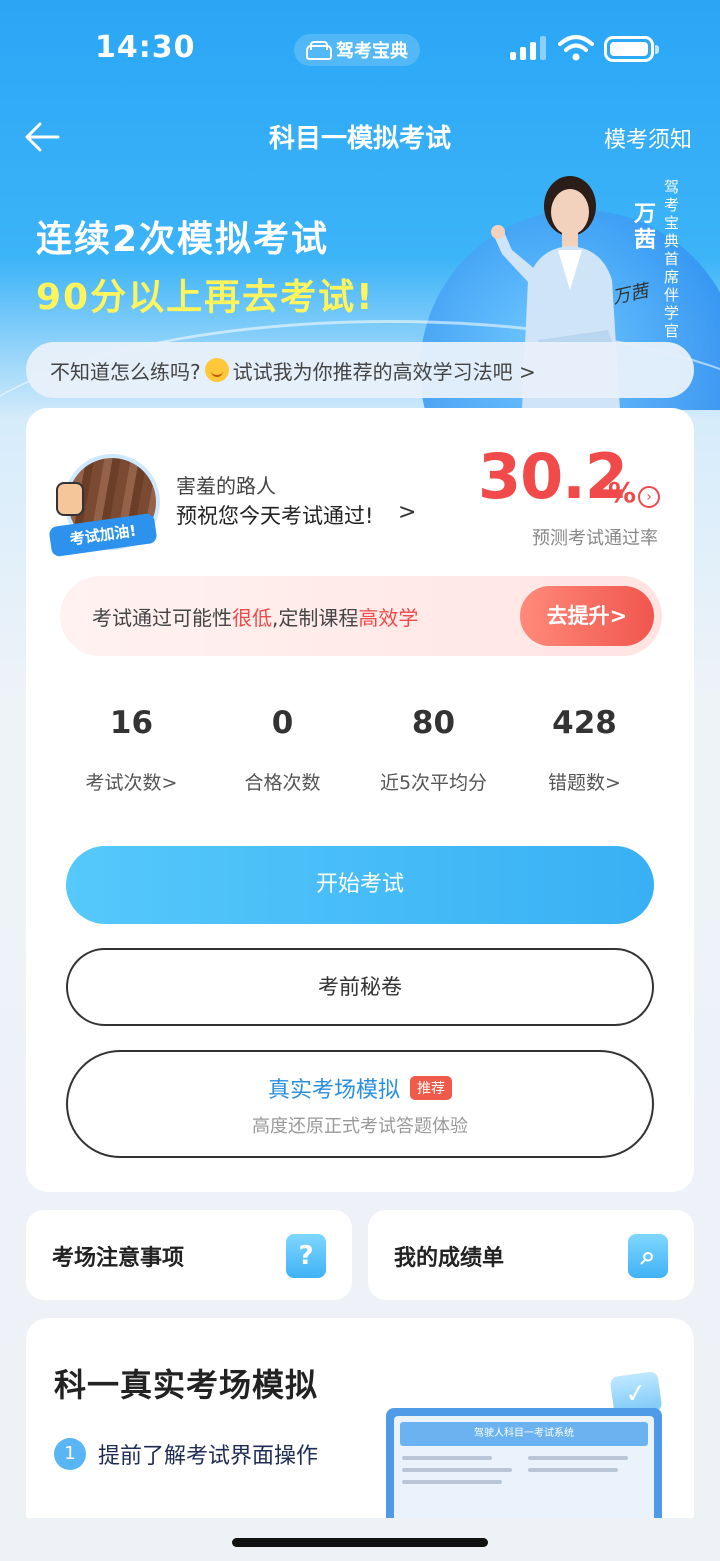 This screenshot has width=720, height=1561. What do you see at coordinates (433, 749) in the screenshot?
I see `stat-average-score: 80 近5次平均分` at bounding box center [433, 749].